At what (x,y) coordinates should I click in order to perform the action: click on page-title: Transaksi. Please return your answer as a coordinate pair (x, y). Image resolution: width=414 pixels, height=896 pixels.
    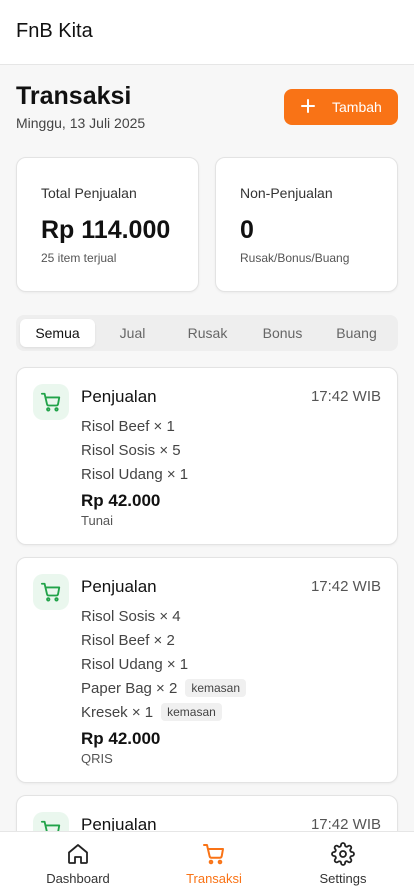
    Looking at the image, I should click on (74, 96).